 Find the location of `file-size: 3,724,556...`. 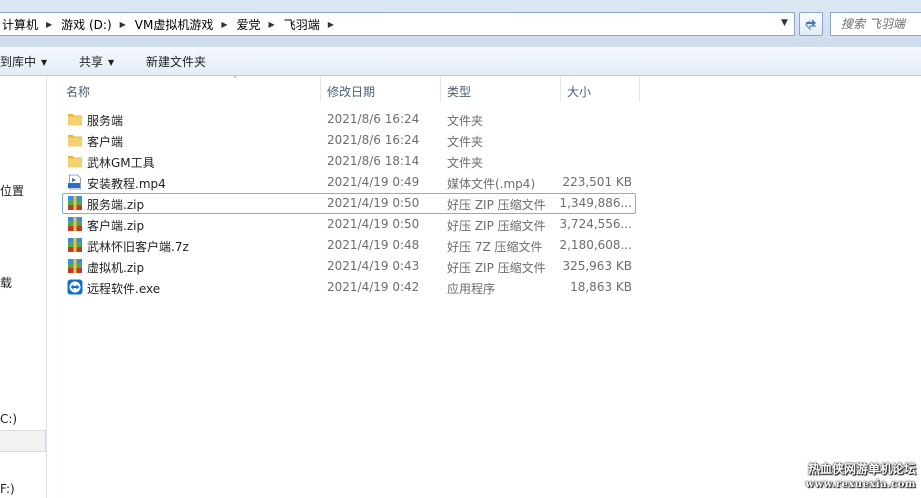

file-size: 3,724,556... is located at coordinates (595, 224).